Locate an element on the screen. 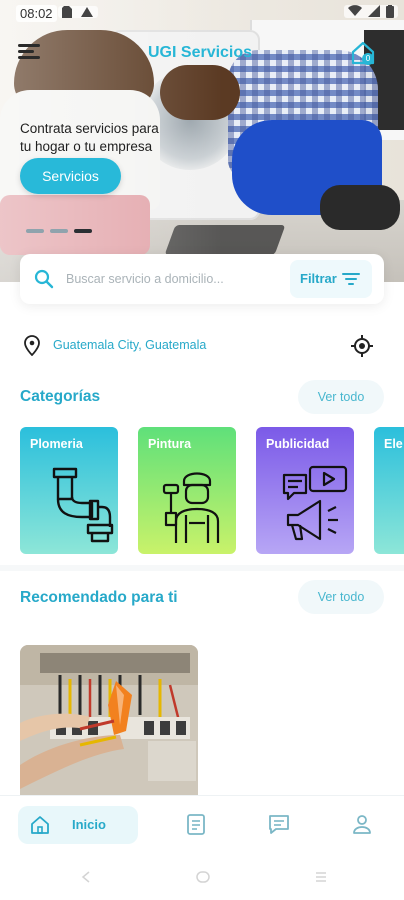 This screenshot has width=404, height=900. category-card-plomeria: Plomeria is located at coordinates (69, 490).